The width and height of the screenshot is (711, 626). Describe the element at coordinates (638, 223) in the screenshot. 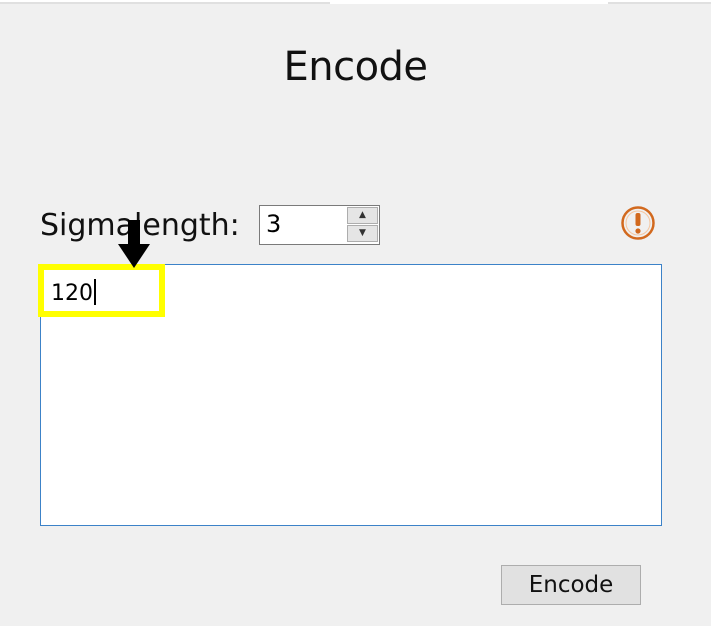

I see `exclamation-circle-icon` at that location.